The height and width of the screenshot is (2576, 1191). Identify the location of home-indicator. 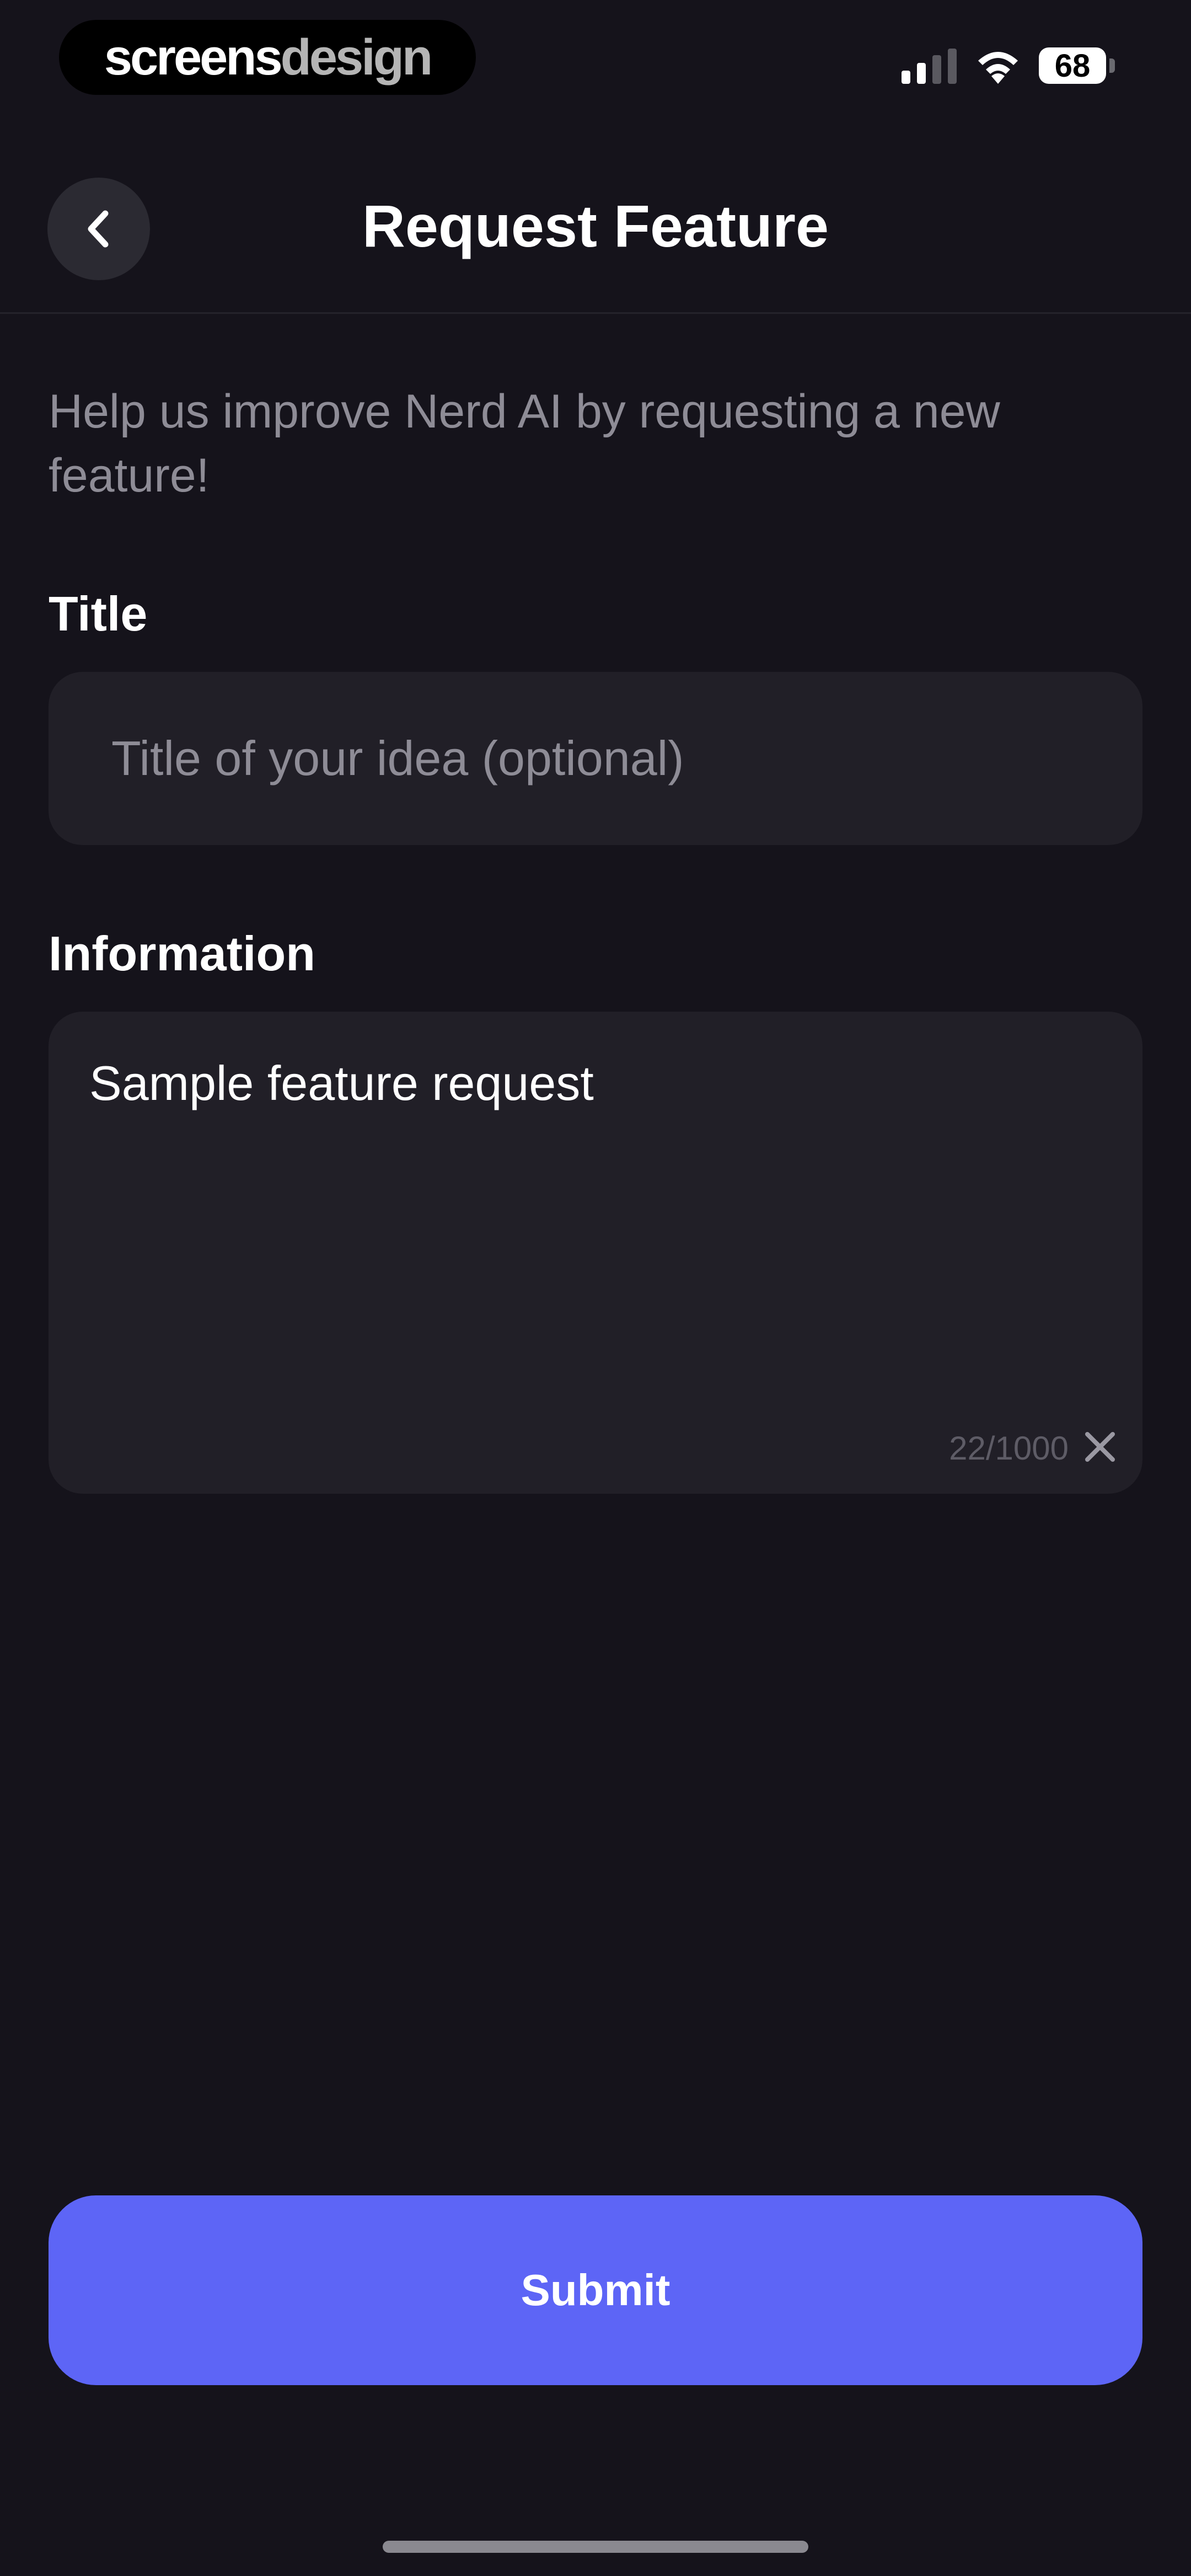
(595, 2547).